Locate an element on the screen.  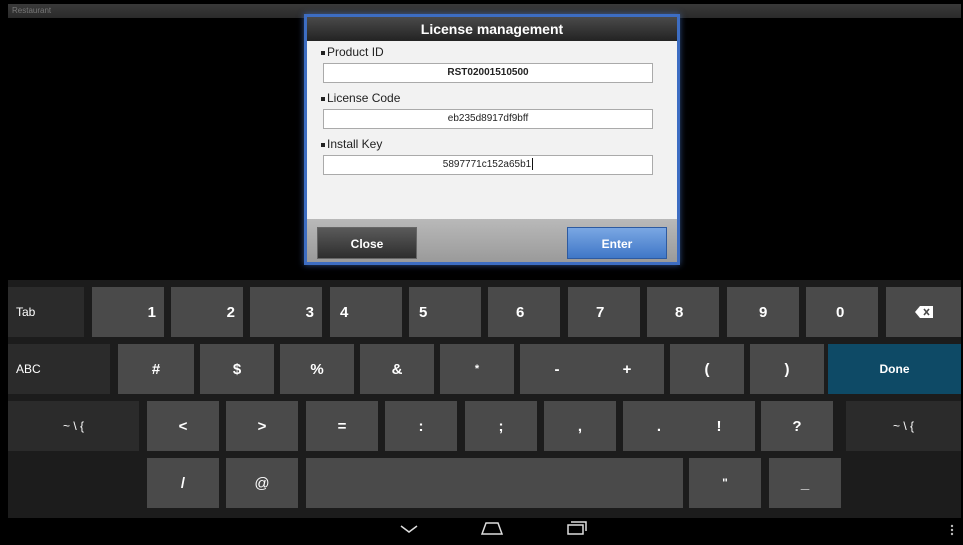
key-comma: , is located at coordinates (580, 426).